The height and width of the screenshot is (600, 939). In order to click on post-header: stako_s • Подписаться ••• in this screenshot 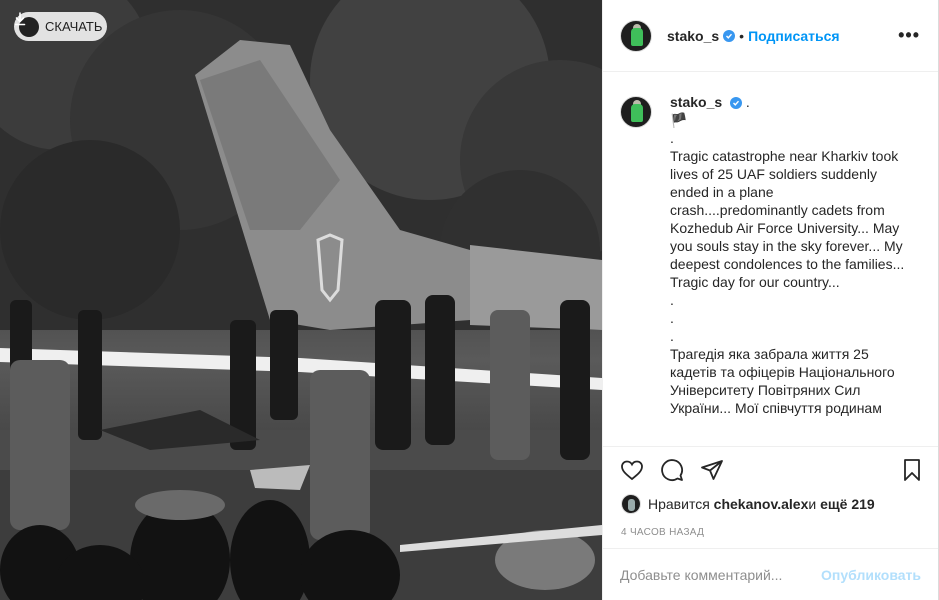, I will do `click(770, 36)`.